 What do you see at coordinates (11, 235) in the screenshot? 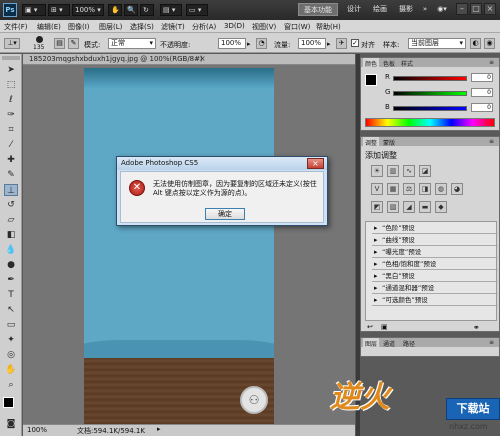
I see `gradient-tool-icon: ◧` at bounding box center [11, 235].